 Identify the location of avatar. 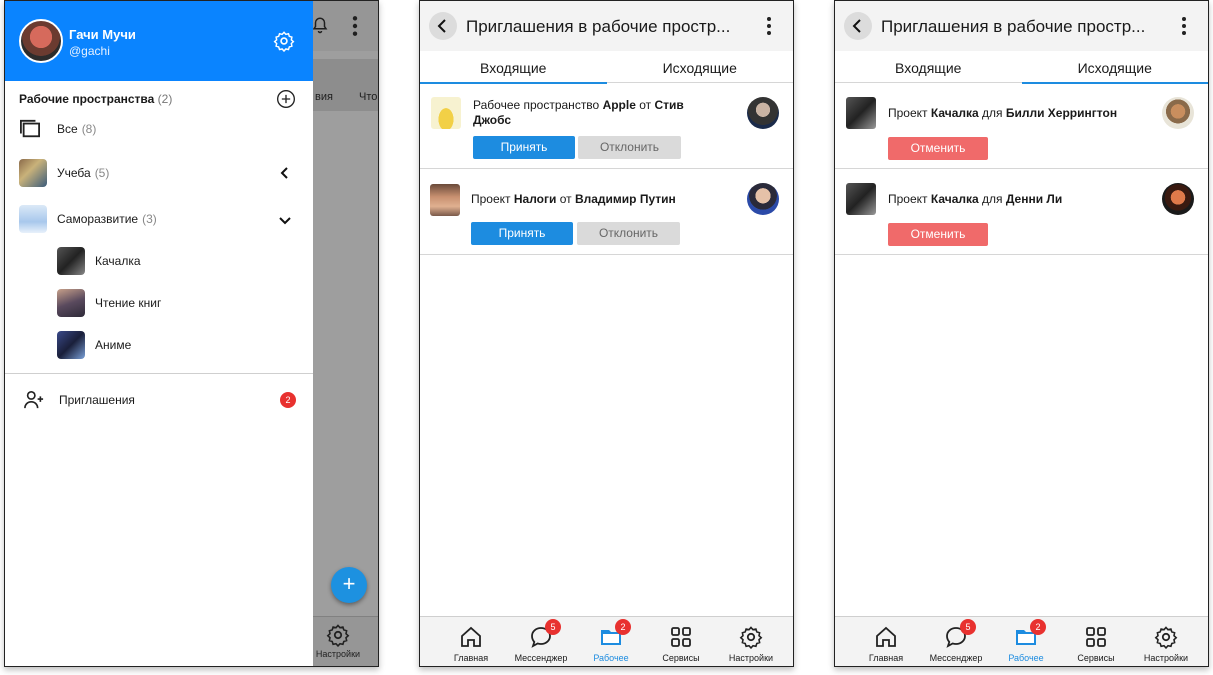
(41, 41).